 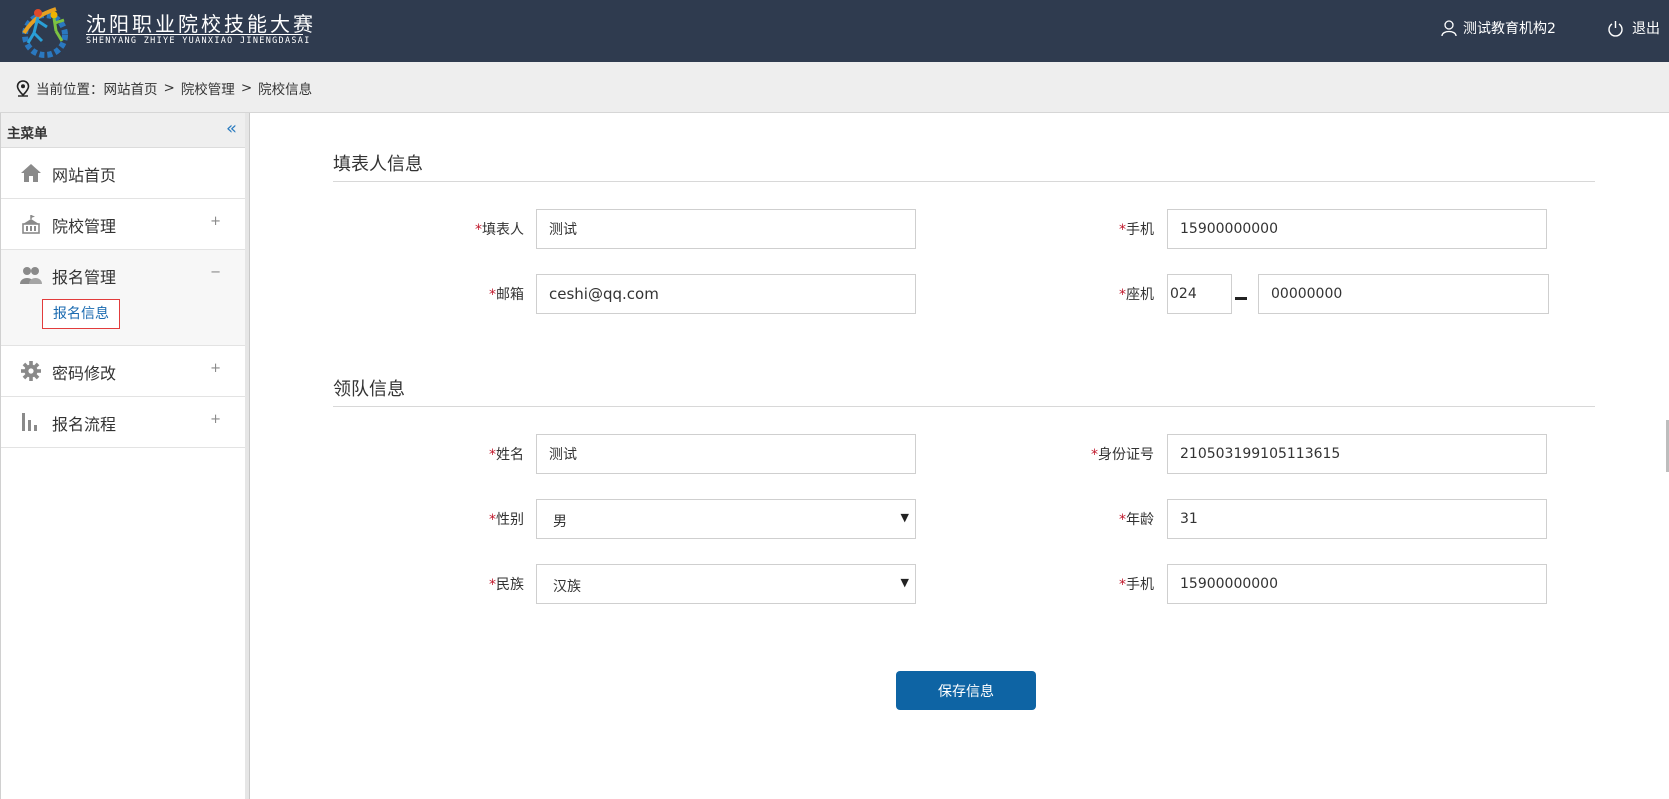 I want to click on breadcrumb-item-school-mgmt: 院校管理, so click(x=208, y=88).